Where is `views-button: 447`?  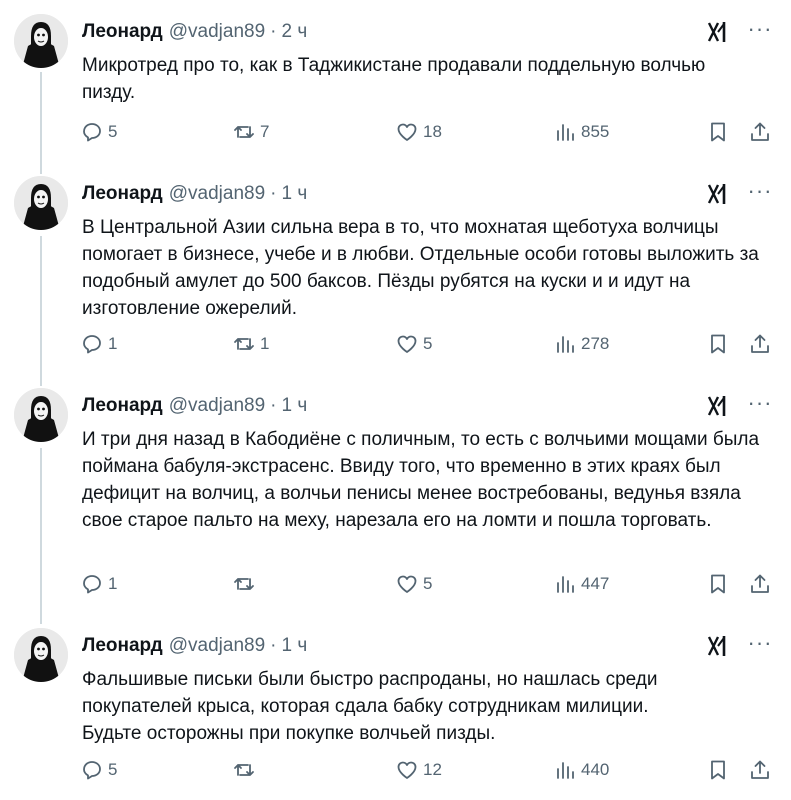 views-button: 447 is located at coordinates (581, 584).